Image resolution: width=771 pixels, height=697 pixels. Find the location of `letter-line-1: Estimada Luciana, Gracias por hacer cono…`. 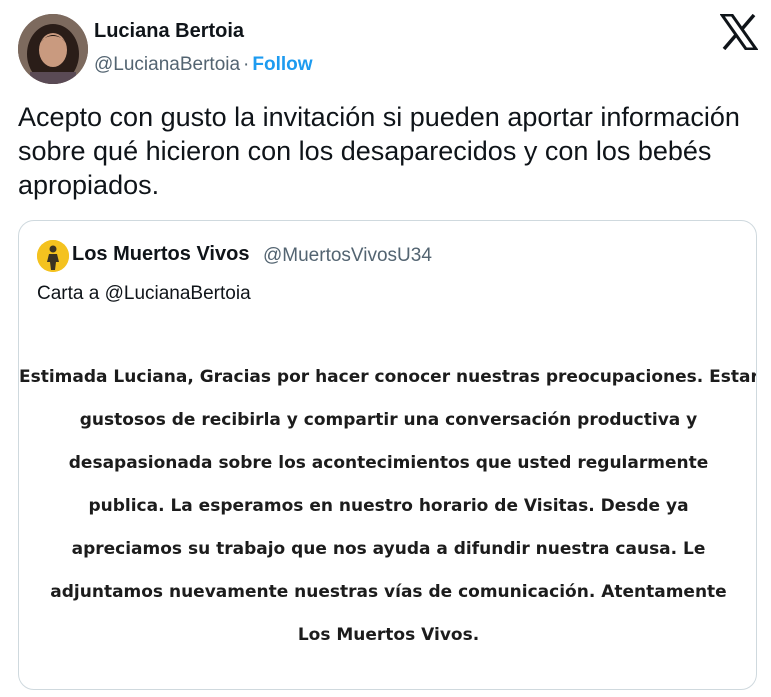

letter-line-1: Estimada Luciana, Gracias por hacer cono… is located at coordinates (388, 377).